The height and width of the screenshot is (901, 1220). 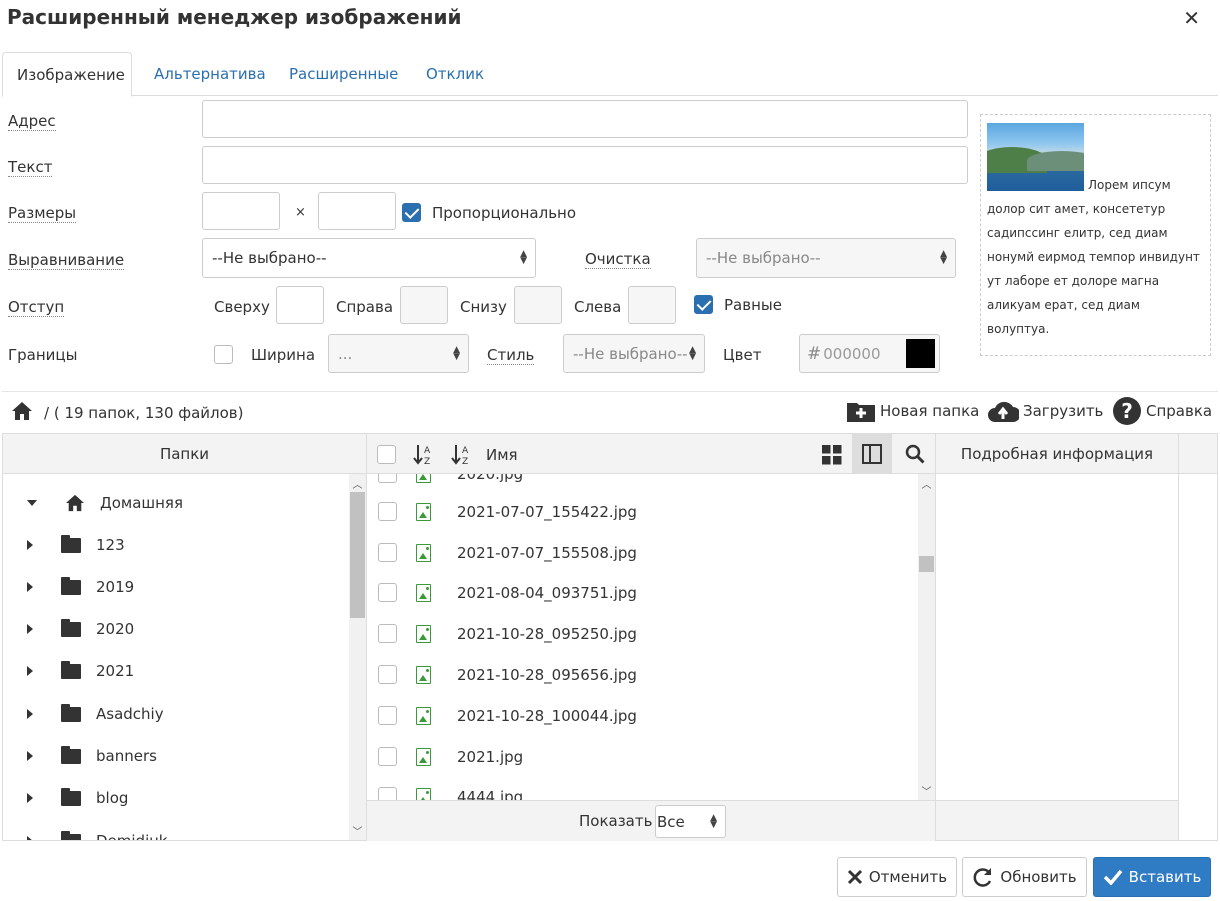 I want to click on search-icon, so click(x=915, y=454).